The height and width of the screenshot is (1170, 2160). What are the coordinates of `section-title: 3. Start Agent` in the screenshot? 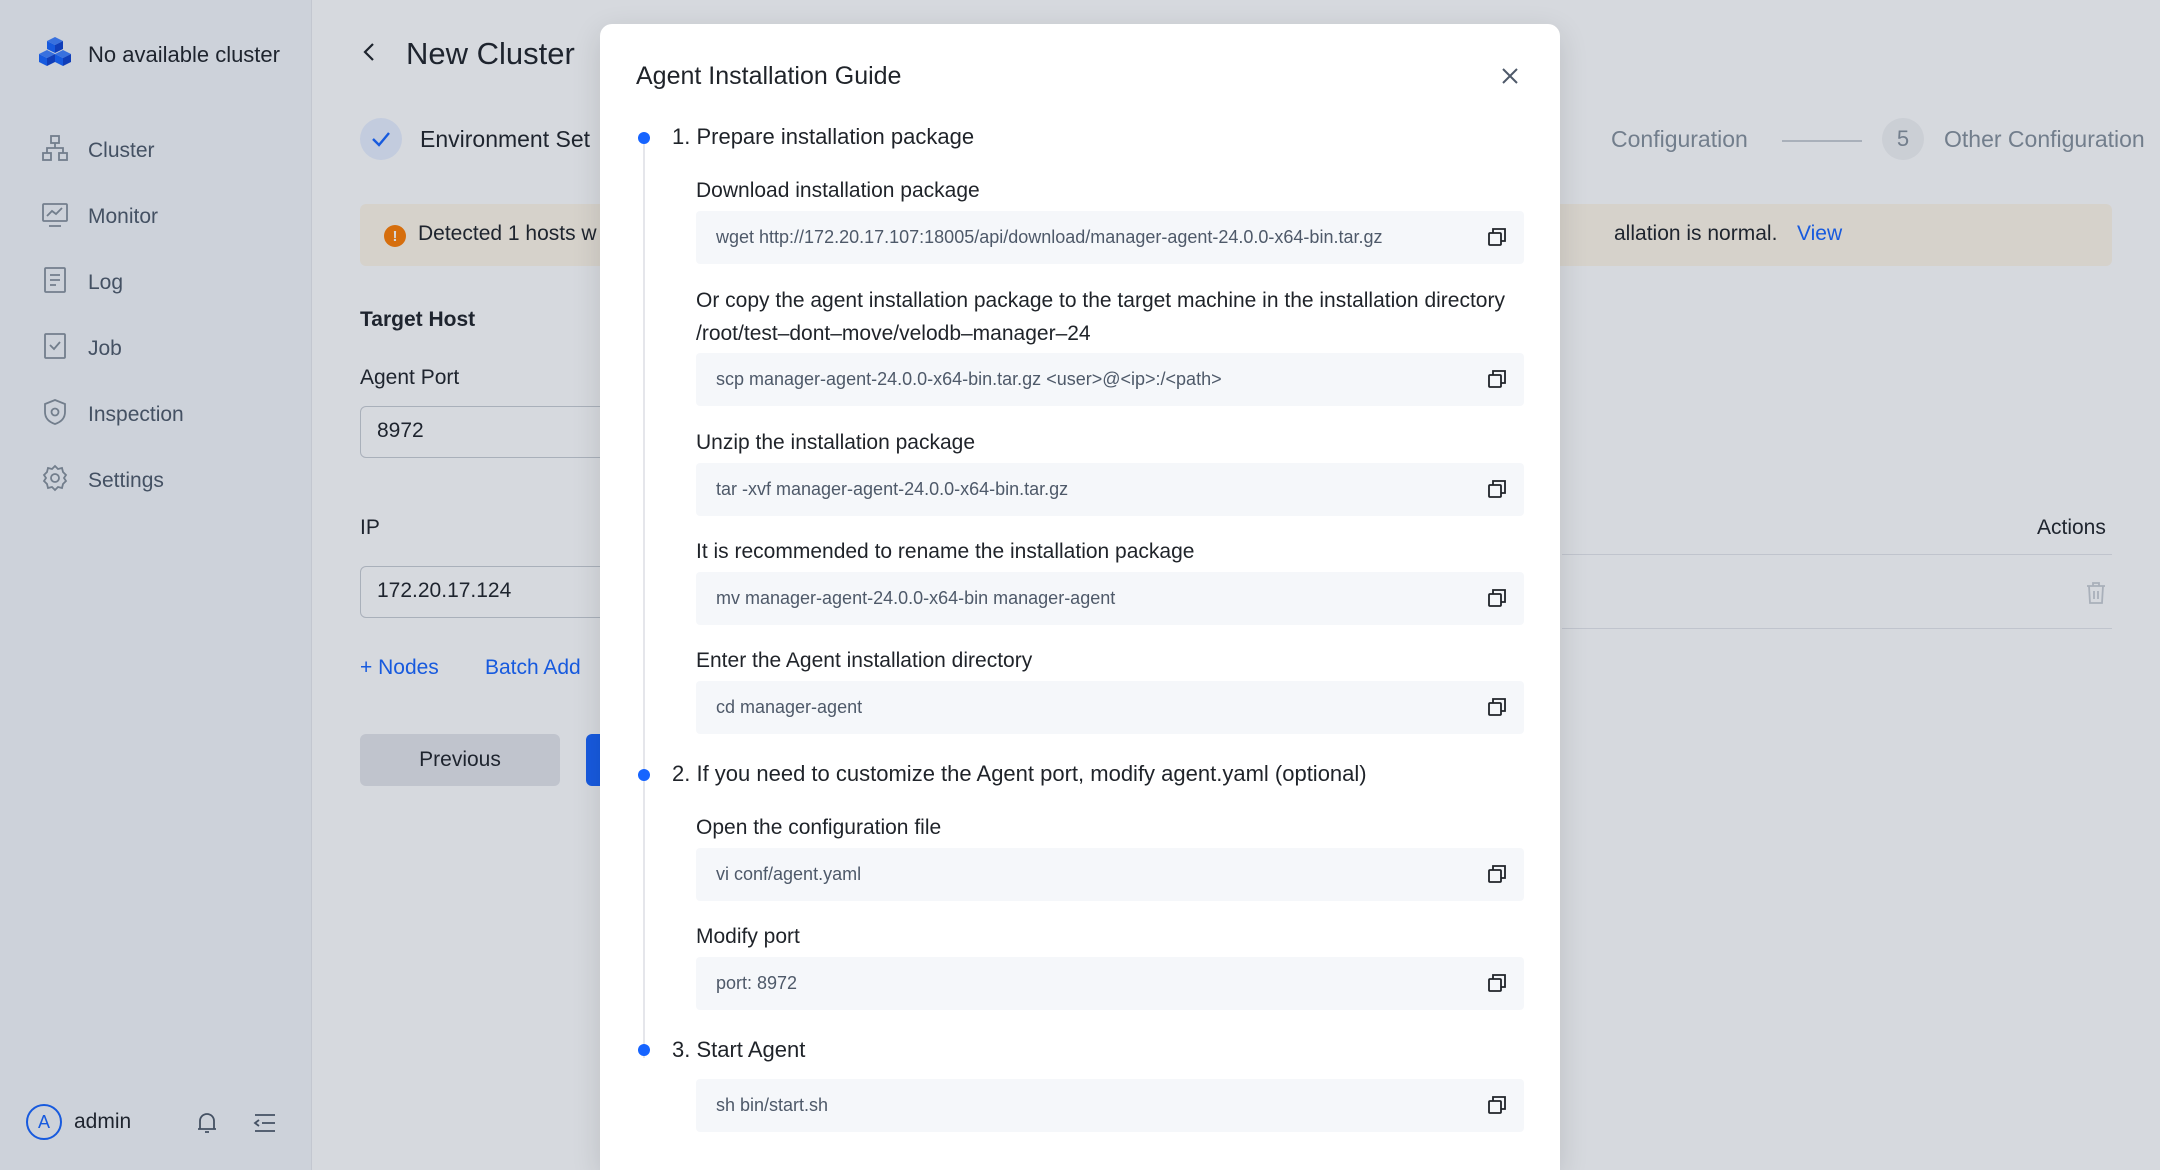 It's located at (739, 1049).